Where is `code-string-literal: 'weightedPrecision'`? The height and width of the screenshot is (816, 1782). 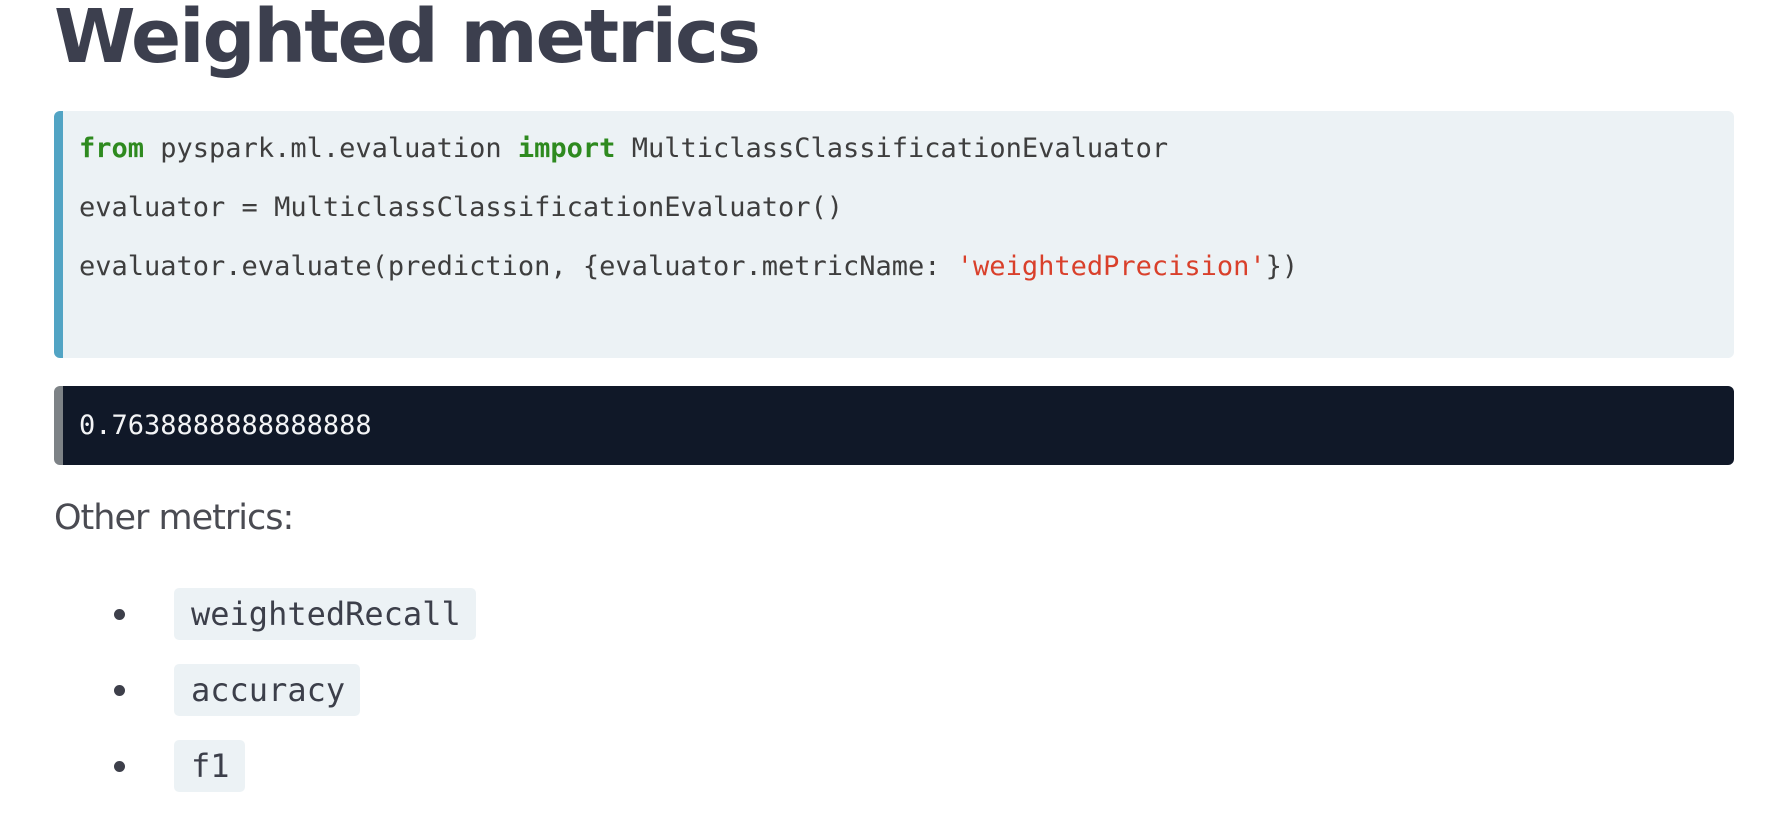 code-string-literal: 'weightedPrecision' is located at coordinates (1111, 266).